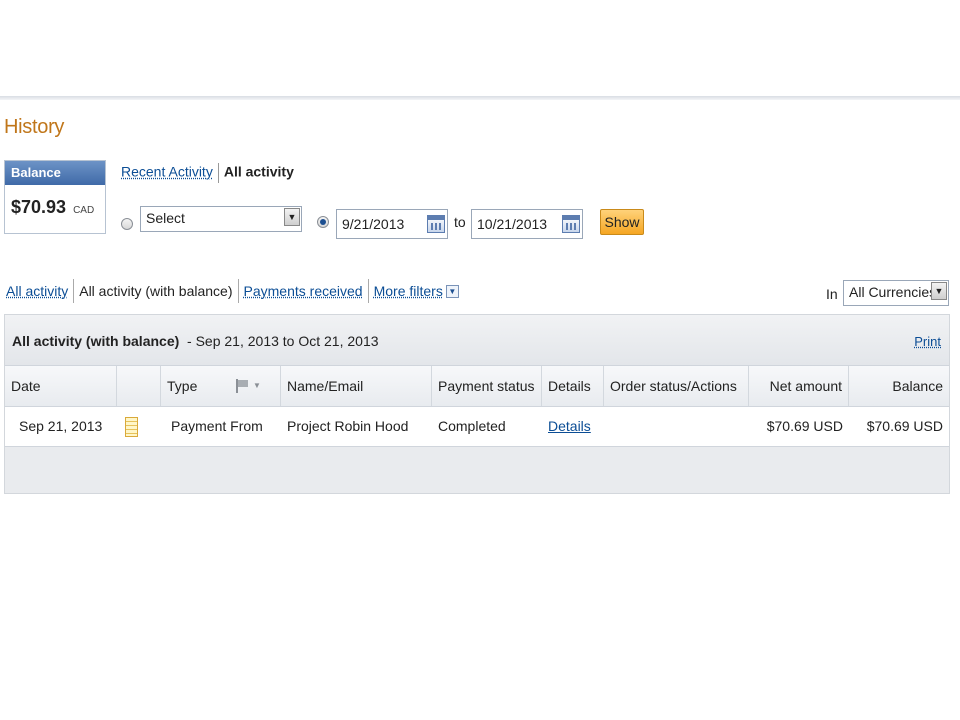 This screenshot has height=720, width=960. I want to click on print-link: Print, so click(927, 341).